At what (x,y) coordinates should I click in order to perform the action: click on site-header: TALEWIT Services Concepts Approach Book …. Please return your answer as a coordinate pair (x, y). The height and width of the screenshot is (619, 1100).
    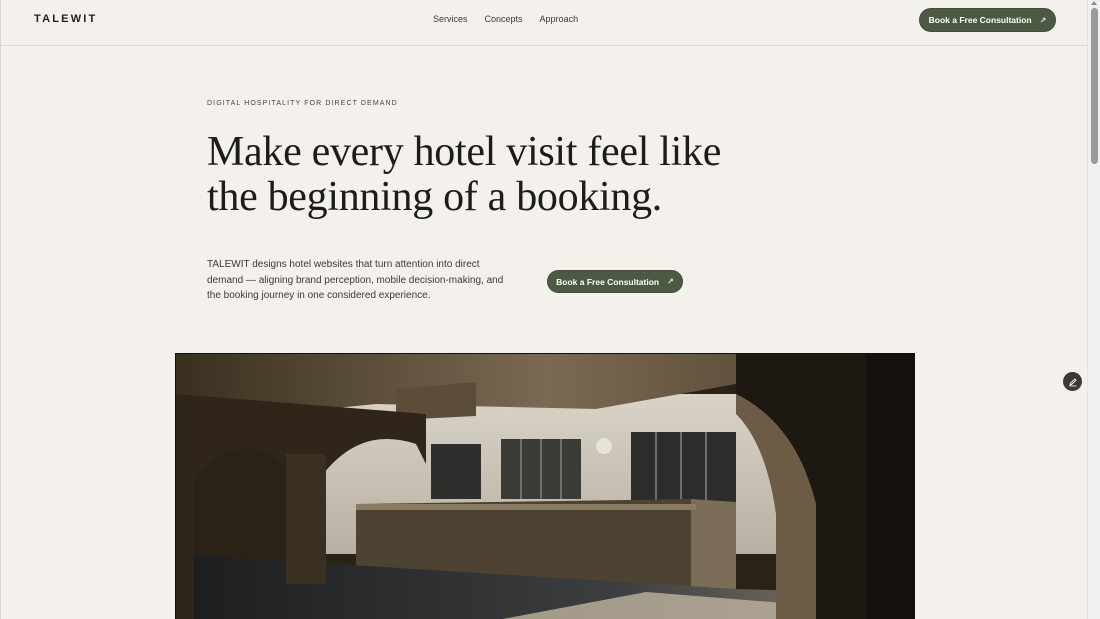
    Looking at the image, I should click on (544, 23).